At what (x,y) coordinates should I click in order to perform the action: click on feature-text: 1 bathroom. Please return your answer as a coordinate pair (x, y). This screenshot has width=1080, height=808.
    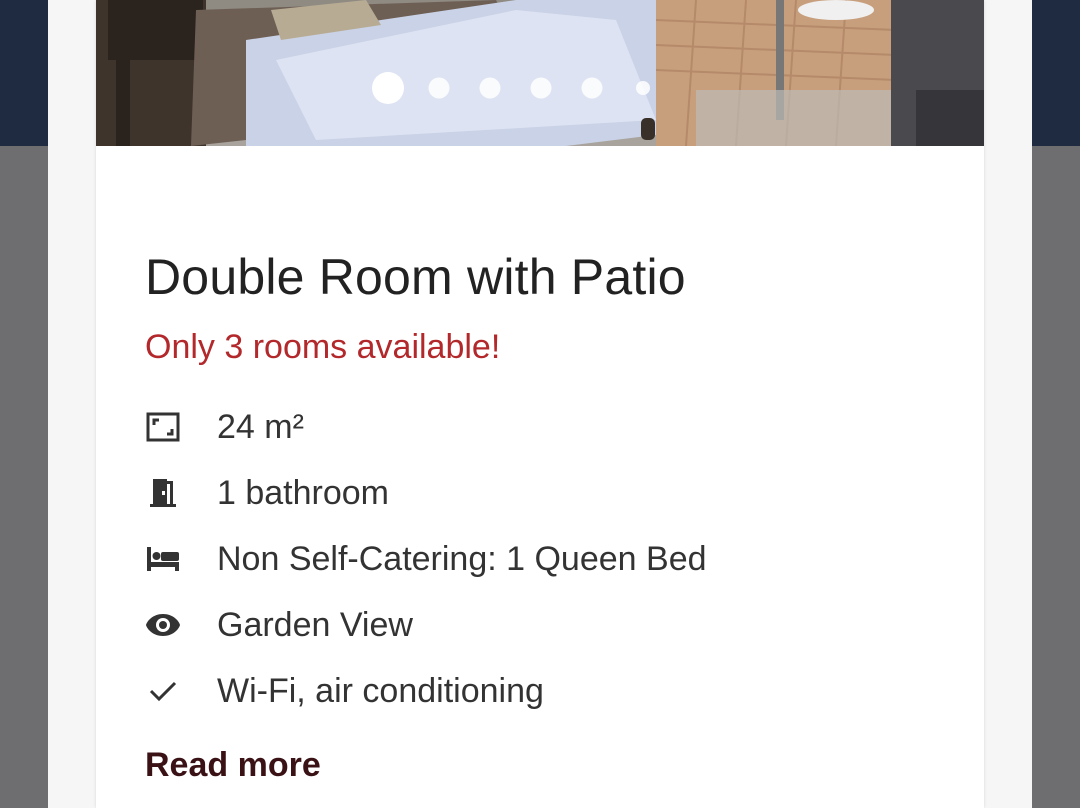
    Looking at the image, I should click on (303, 492).